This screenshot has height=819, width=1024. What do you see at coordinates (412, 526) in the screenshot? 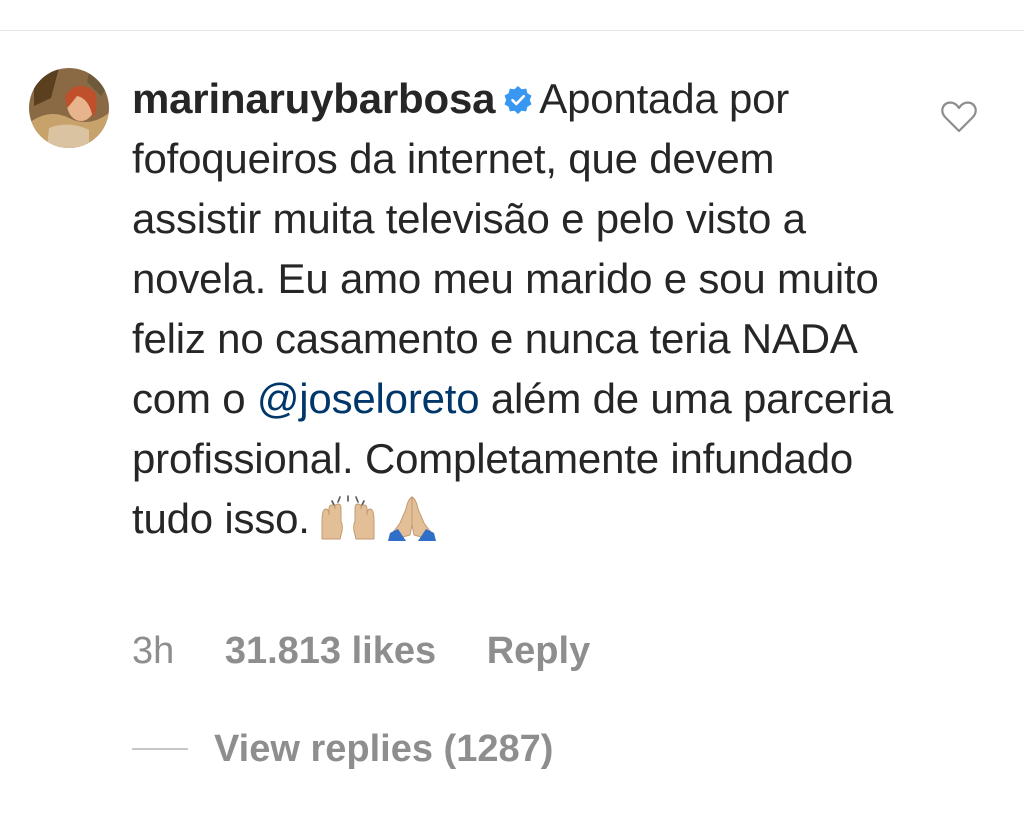
I see `folded-hands-icon` at bounding box center [412, 526].